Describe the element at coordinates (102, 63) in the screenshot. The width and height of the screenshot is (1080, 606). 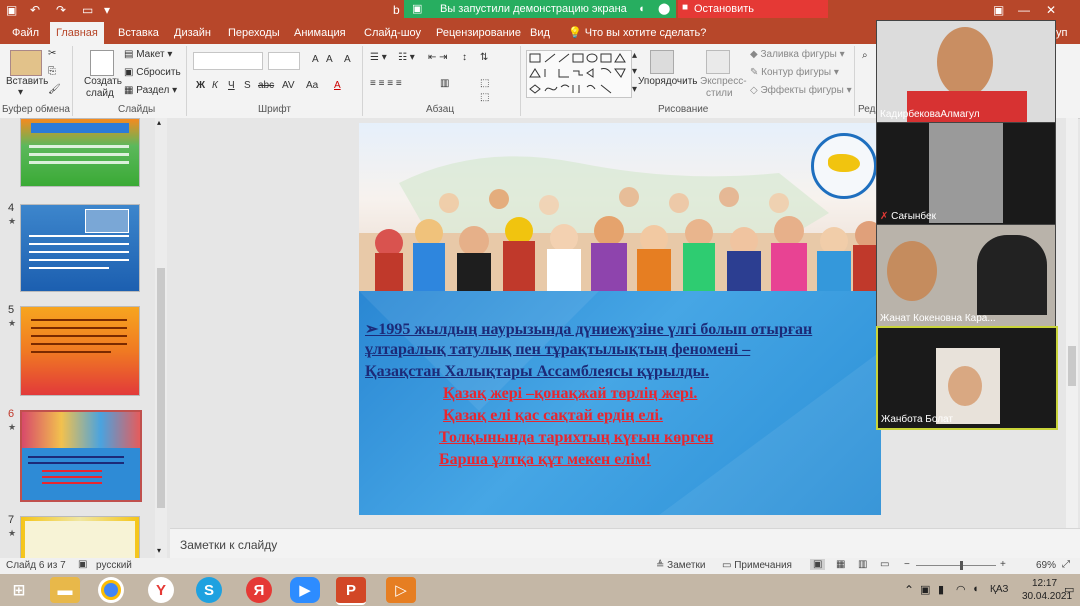
I see `new-slide-icon` at that location.